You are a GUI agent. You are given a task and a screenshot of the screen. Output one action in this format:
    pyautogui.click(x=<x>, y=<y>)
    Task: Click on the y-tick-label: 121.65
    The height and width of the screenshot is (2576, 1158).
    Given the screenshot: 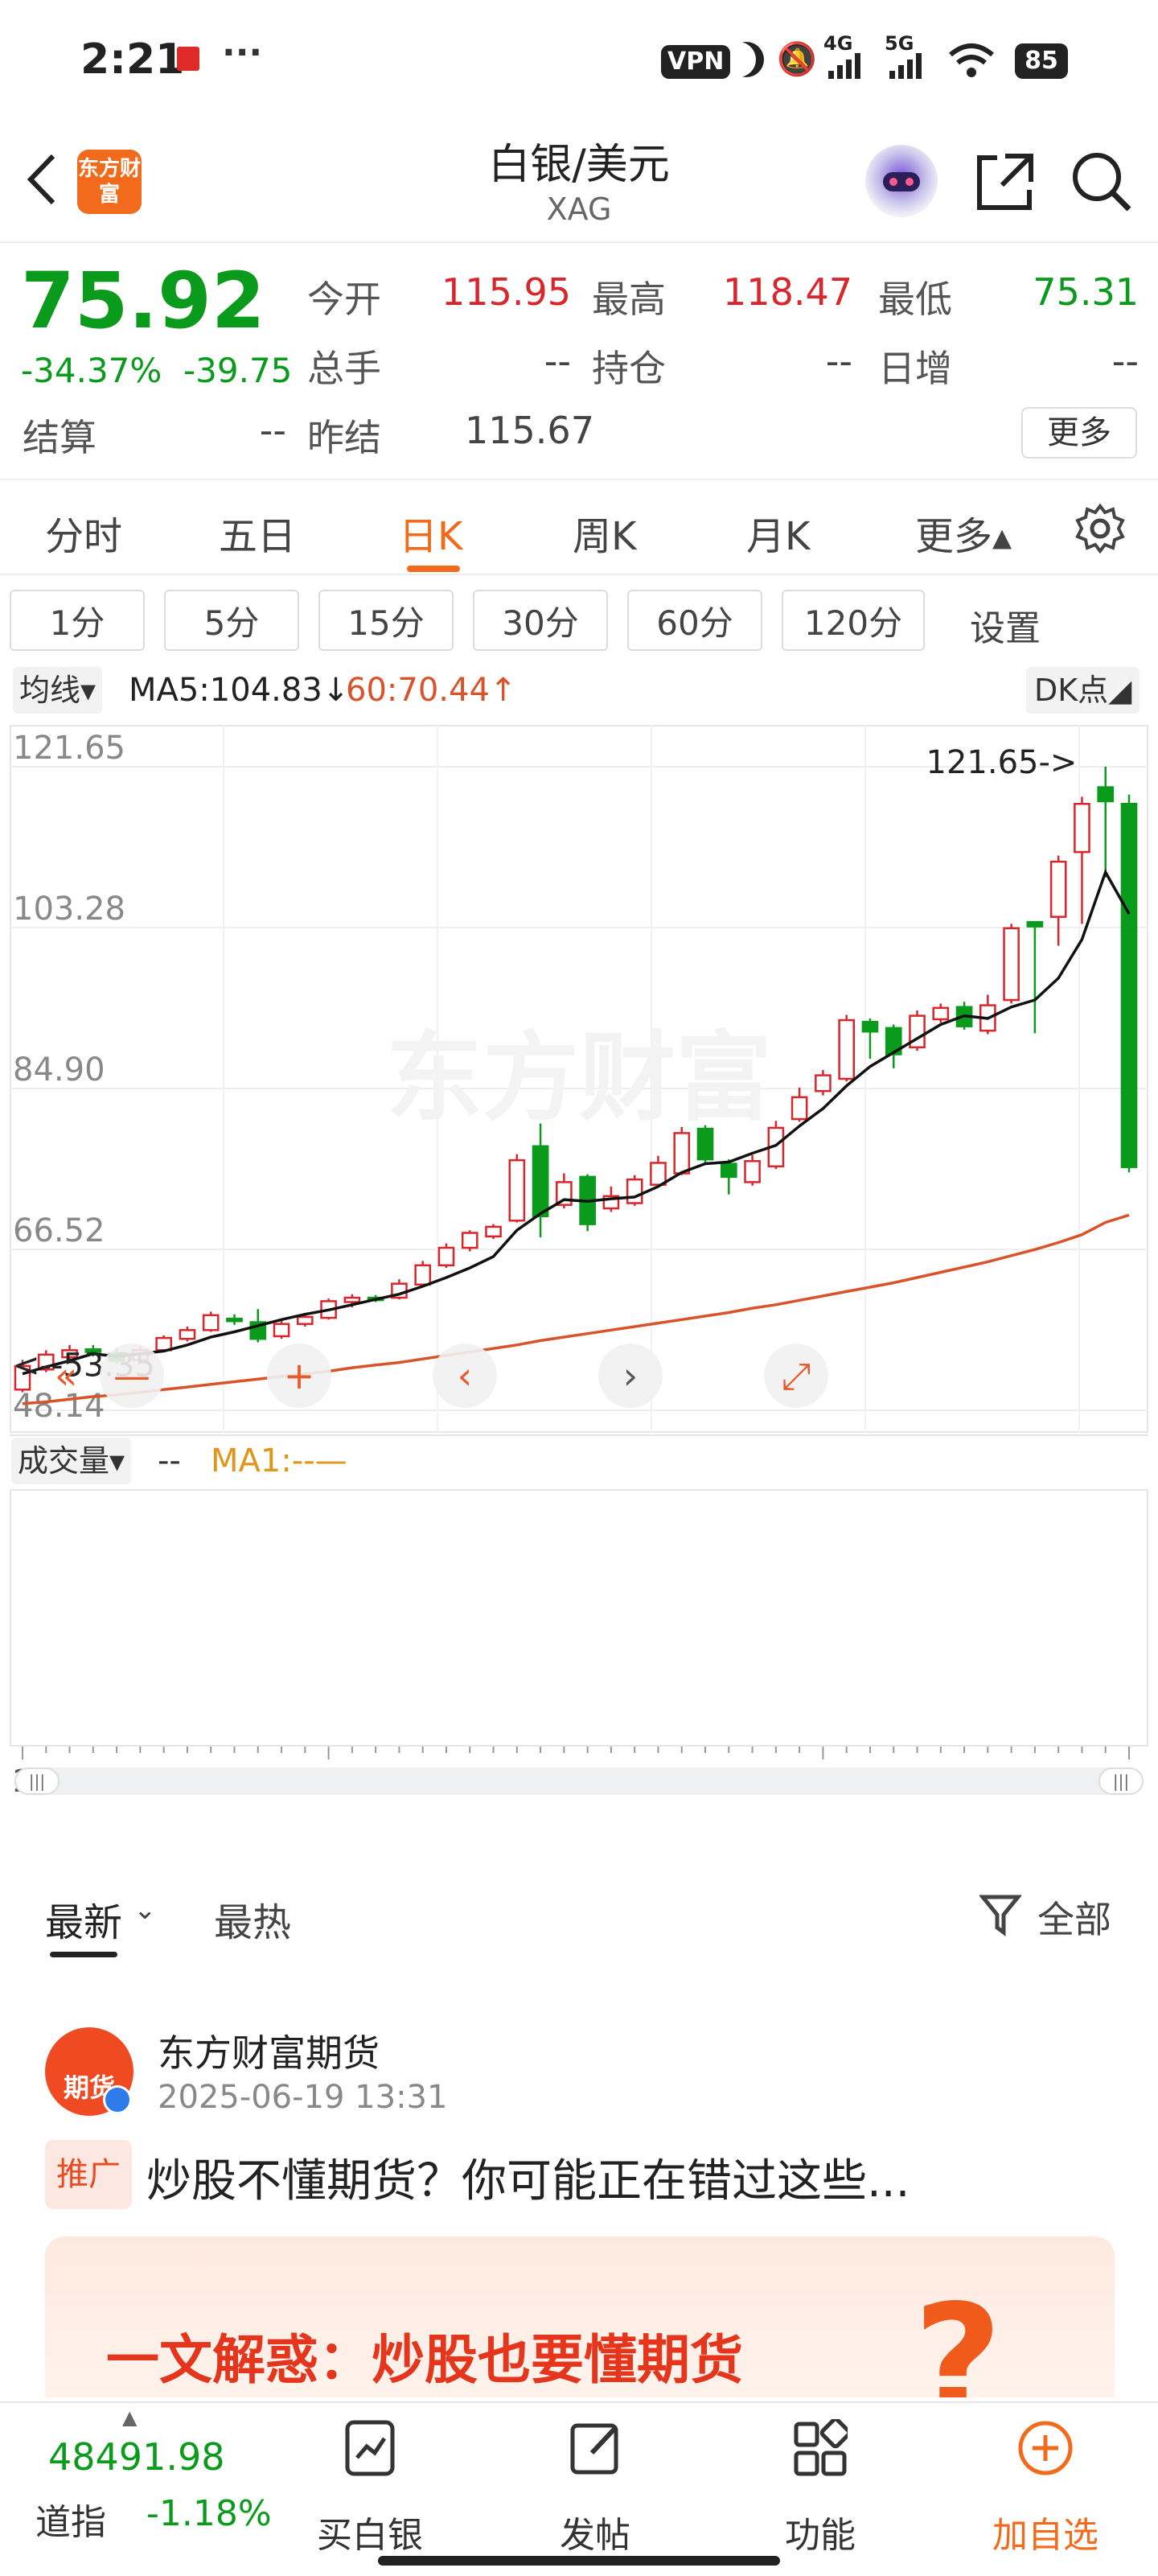 What is the action you would take?
    pyautogui.click(x=69, y=748)
    